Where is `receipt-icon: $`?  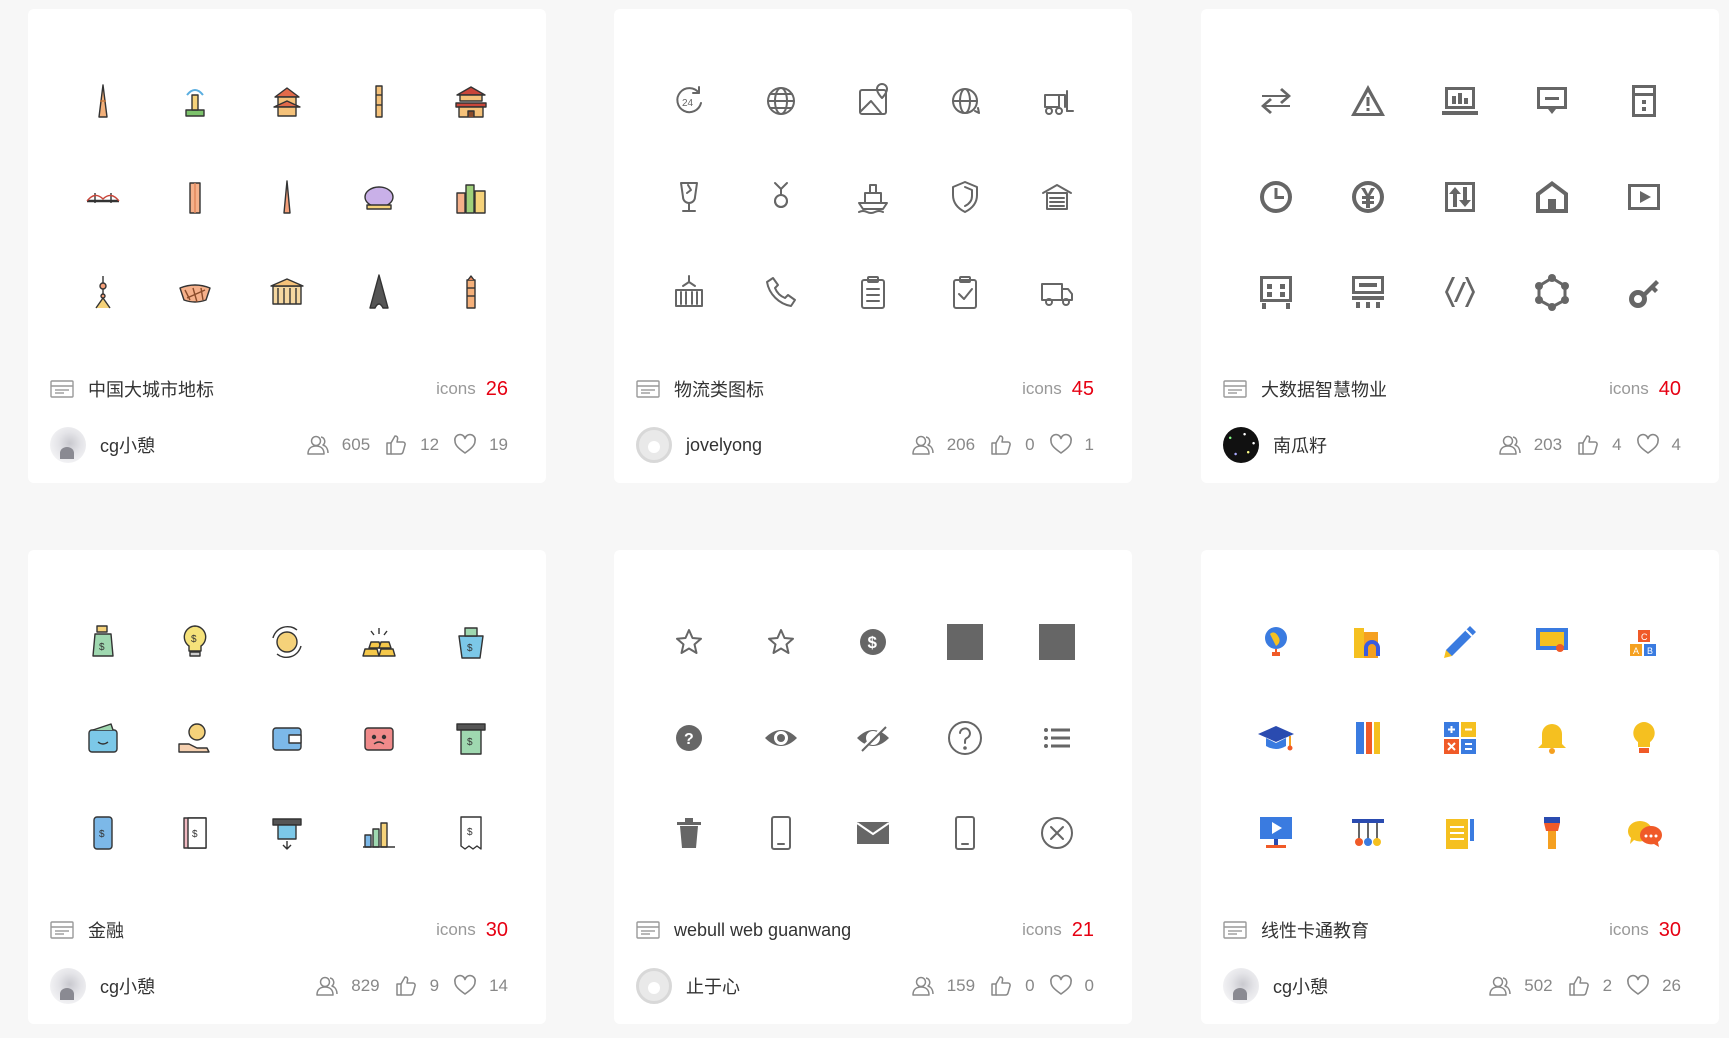
receipt-icon: $ is located at coordinates (471, 833).